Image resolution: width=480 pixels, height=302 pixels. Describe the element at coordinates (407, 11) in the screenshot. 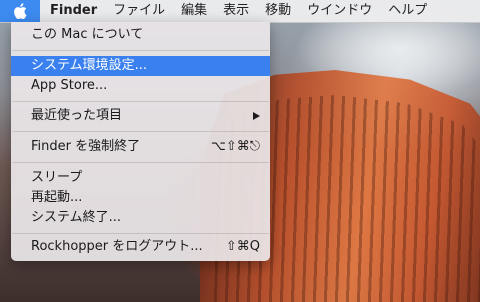

I see `menu-help: ヘルプ` at that location.